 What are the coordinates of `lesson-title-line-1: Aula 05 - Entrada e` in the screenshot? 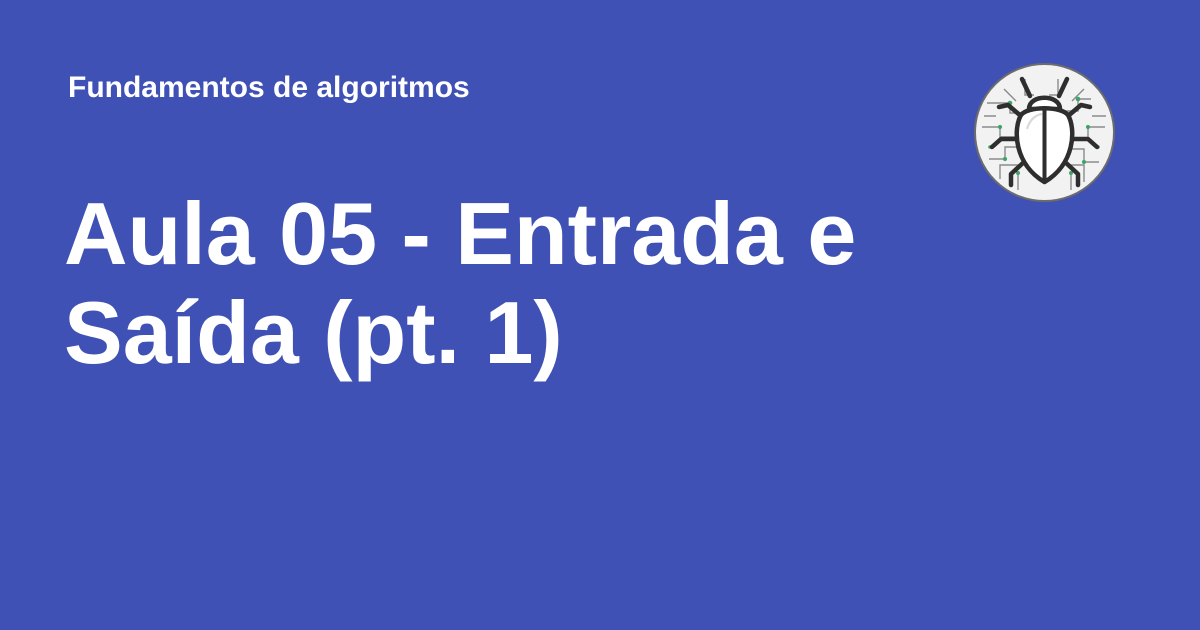 It's located at (460, 233).